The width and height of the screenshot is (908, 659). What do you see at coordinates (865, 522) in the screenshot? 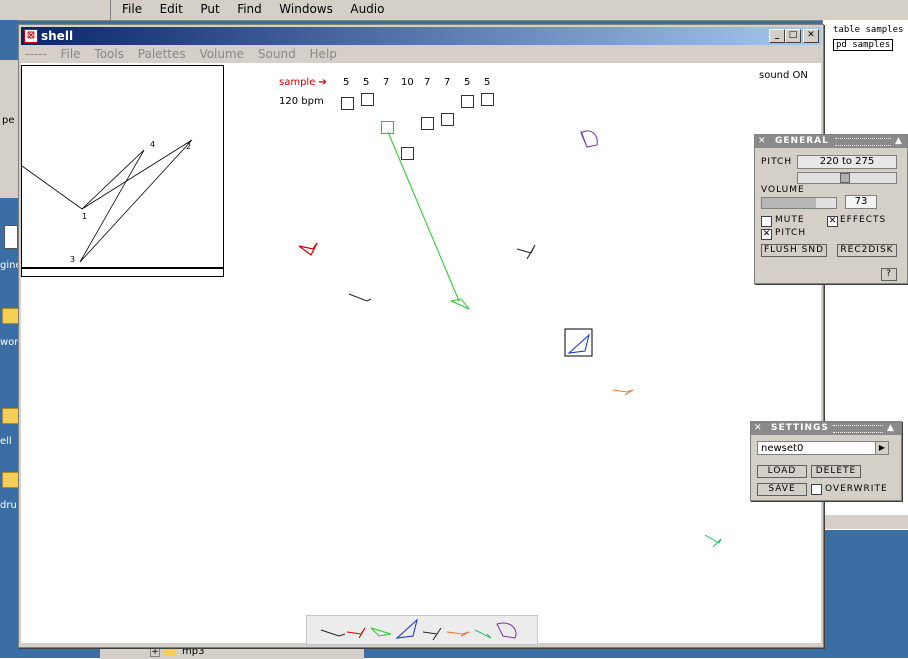
I see `patch-scrollbar` at bounding box center [865, 522].